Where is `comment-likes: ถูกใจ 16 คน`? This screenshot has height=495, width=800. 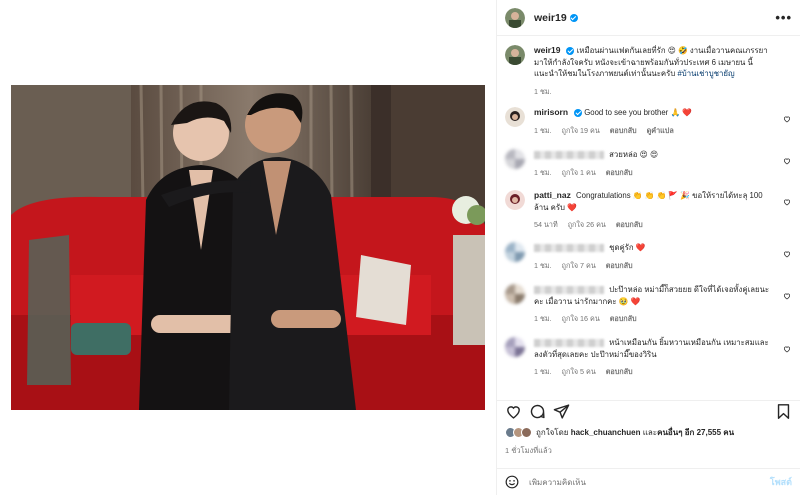 comment-likes: ถูกใจ 16 คน is located at coordinates (581, 318).